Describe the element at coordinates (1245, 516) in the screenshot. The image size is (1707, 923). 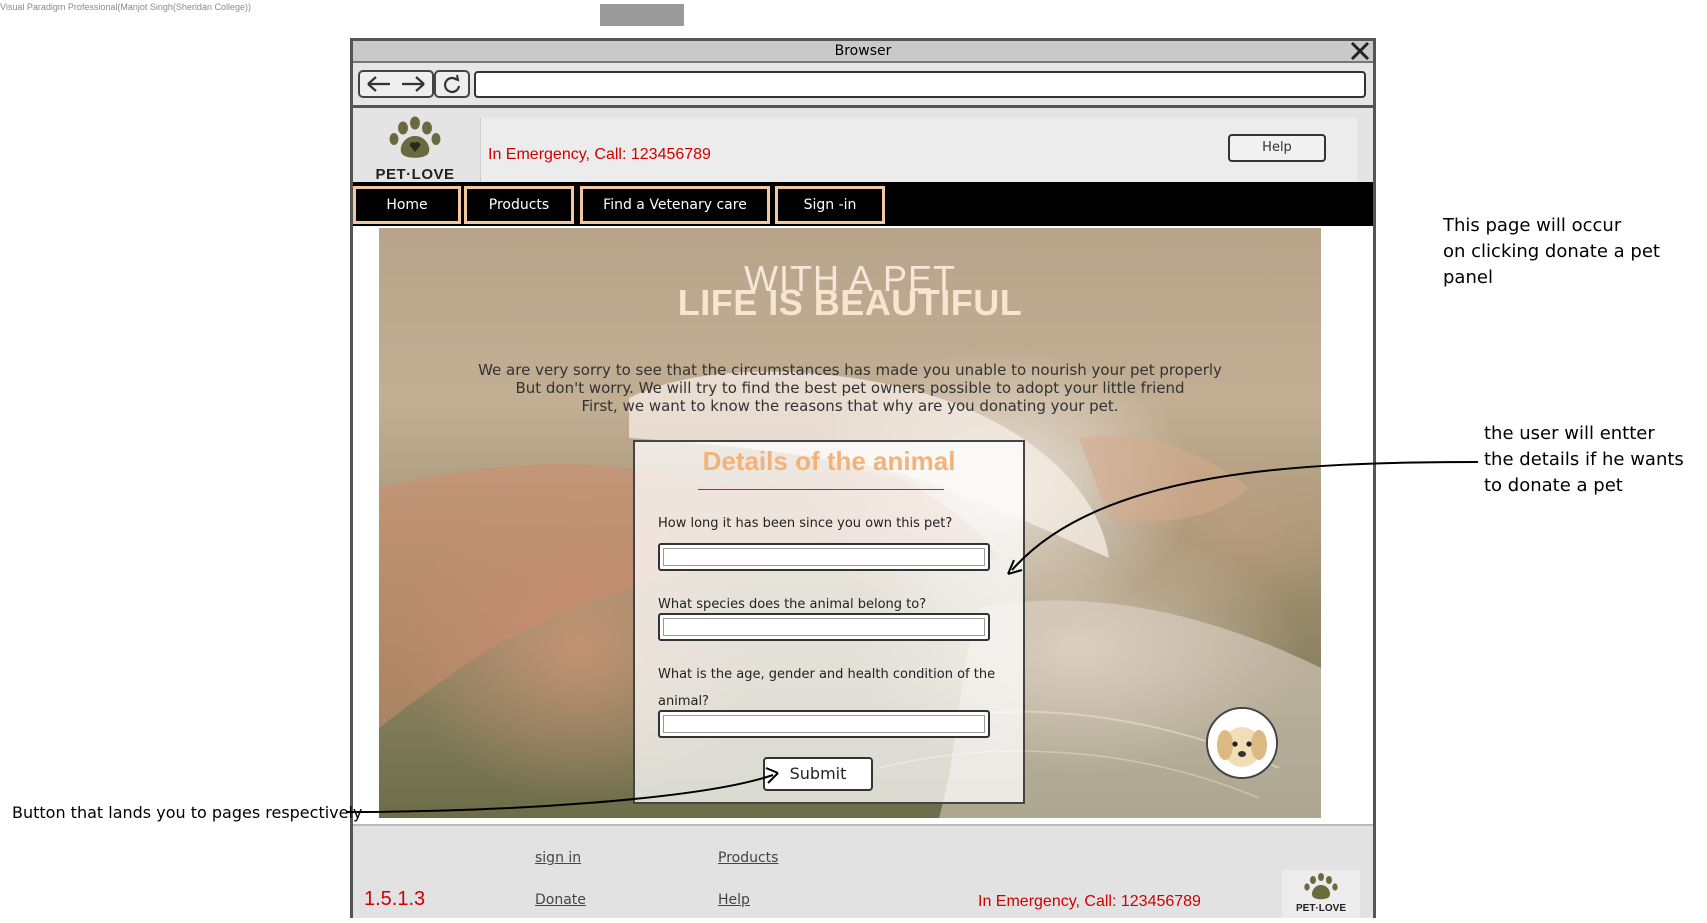
I see `arrow-form-note` at that location.